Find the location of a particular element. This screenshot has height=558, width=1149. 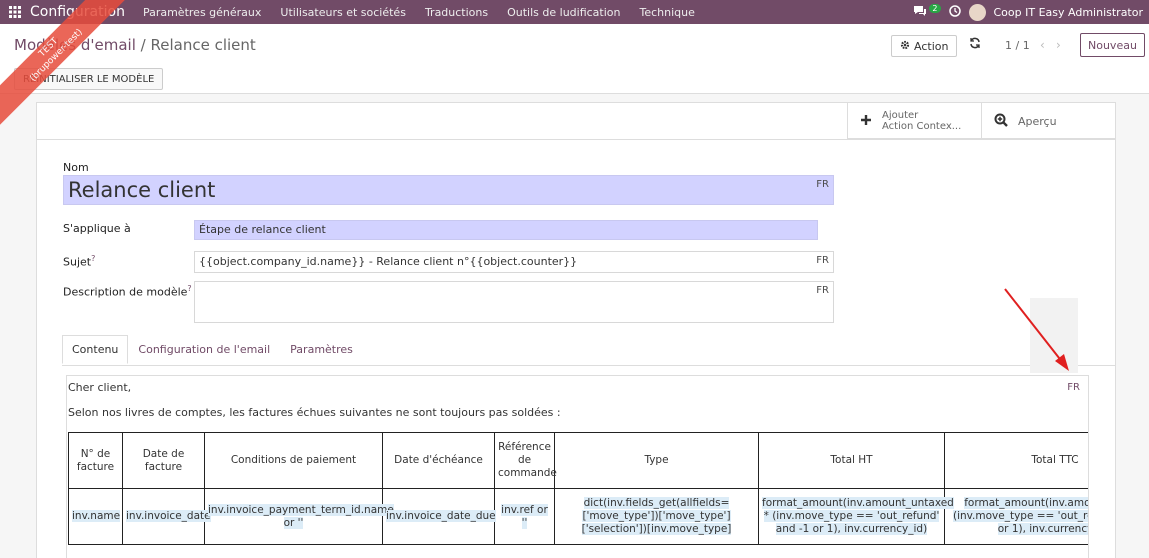

expr-invoice-number: inv.name is located at coordinates (96, 516).